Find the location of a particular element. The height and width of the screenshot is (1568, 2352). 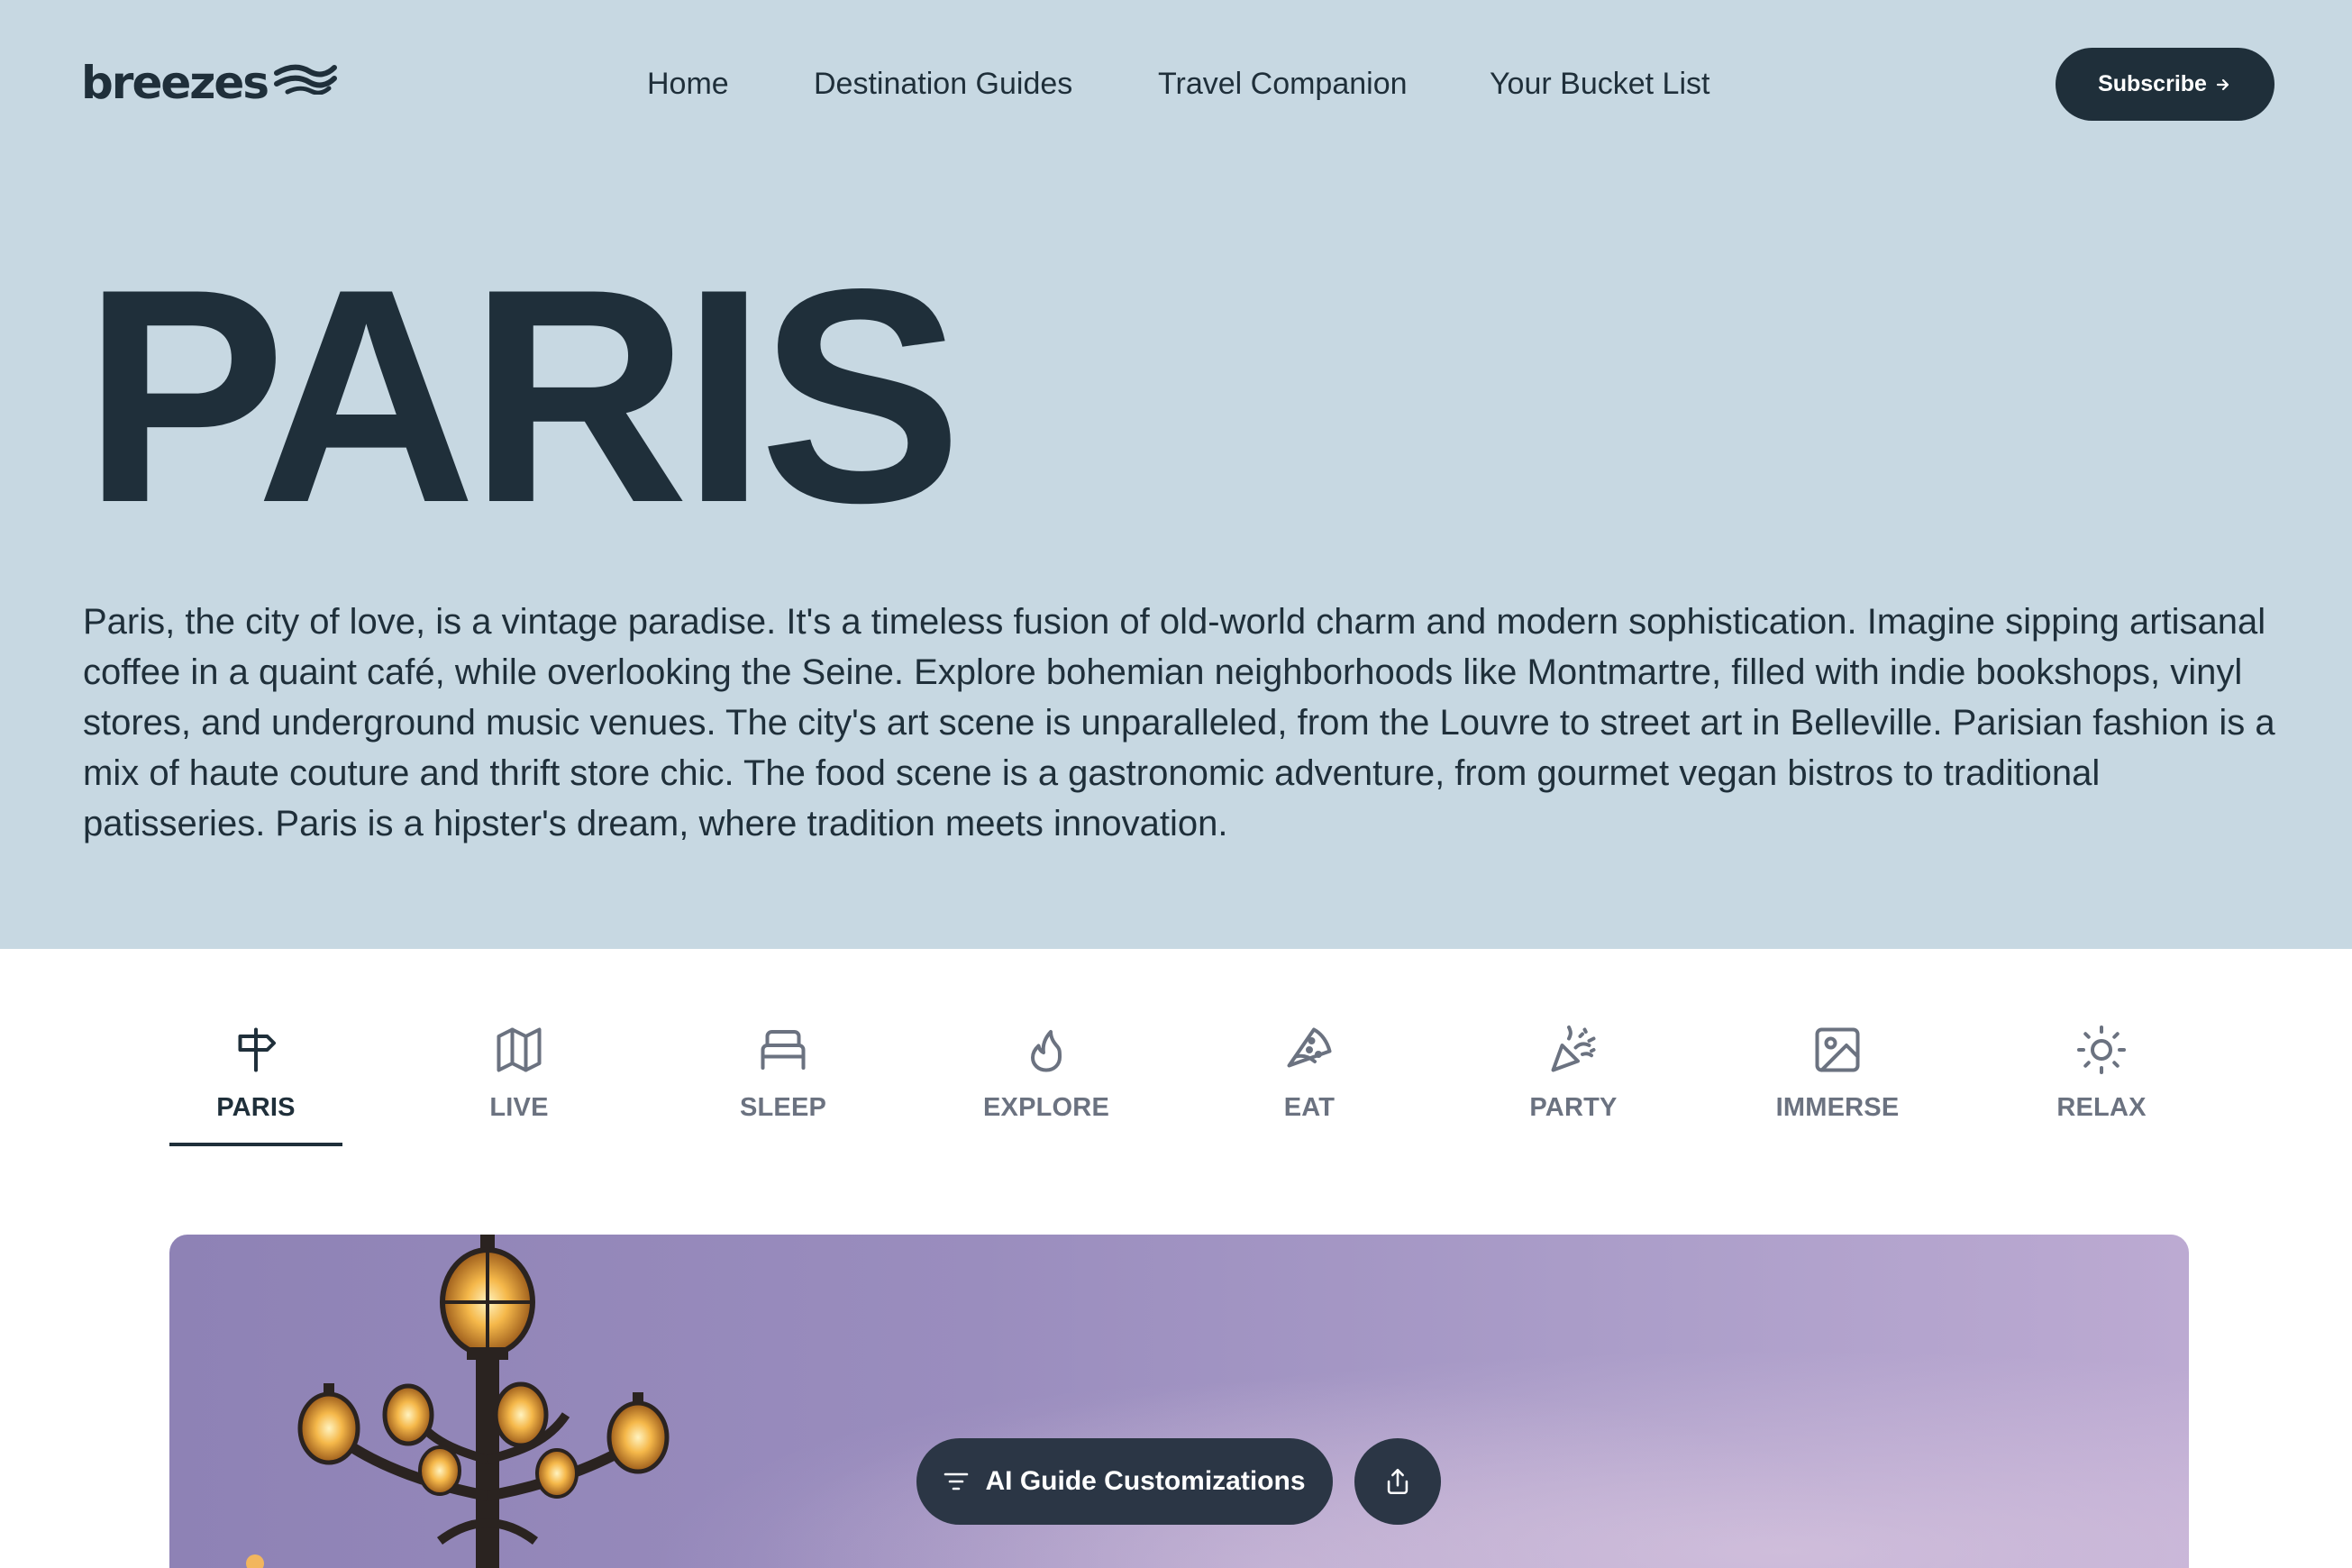

nav-destination-guides-link: Destination Guides is located at coordinates (943, 83).